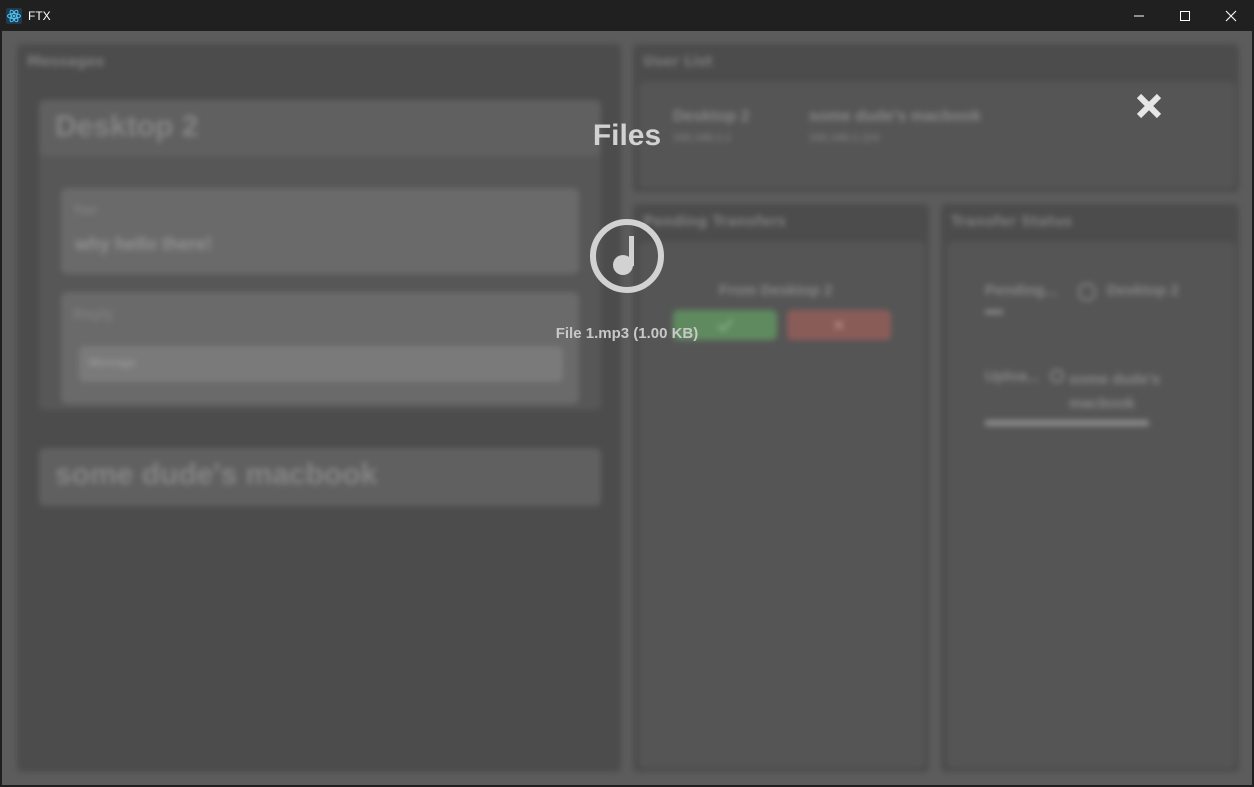 The image size is (1254, 787). I want to click on maximize-button, so click(1185, 15).